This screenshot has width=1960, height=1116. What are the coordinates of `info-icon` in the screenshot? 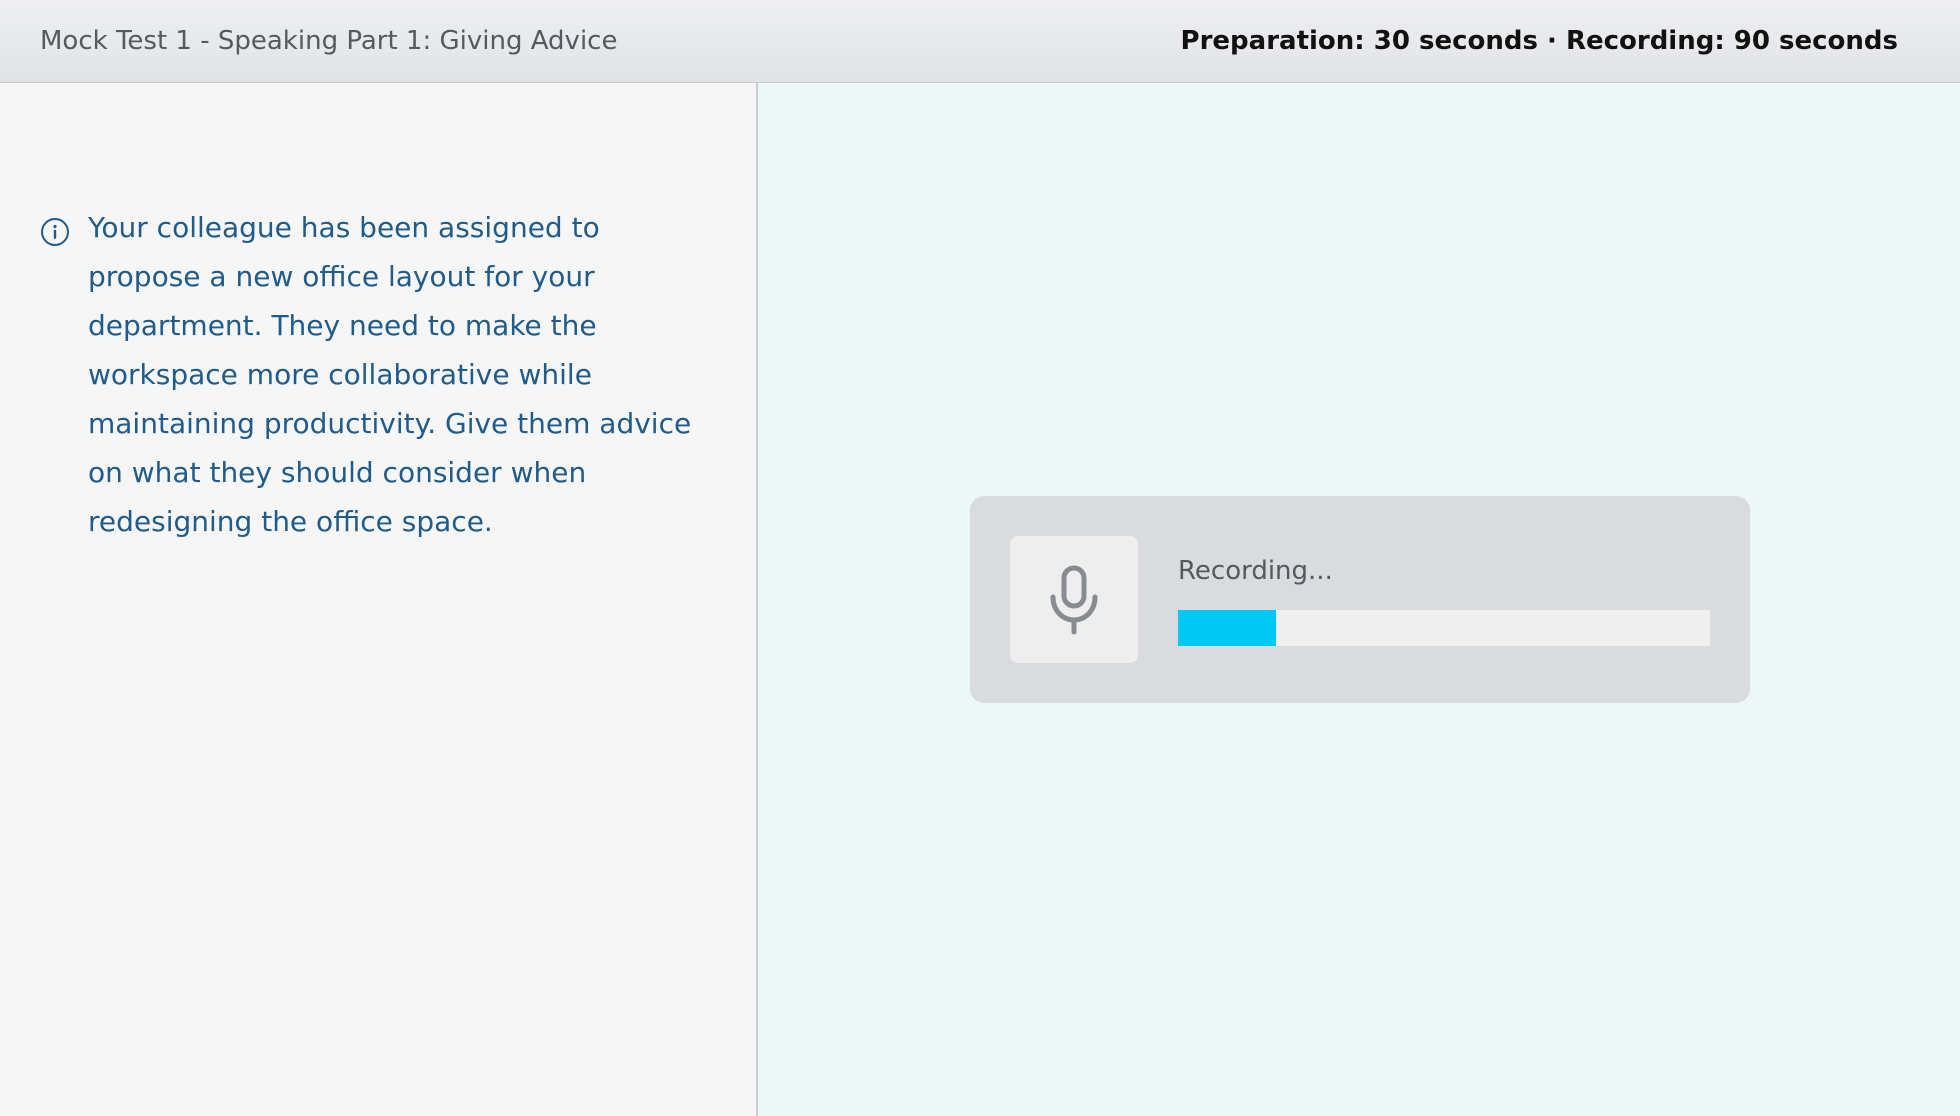 It's located at (55, 232).